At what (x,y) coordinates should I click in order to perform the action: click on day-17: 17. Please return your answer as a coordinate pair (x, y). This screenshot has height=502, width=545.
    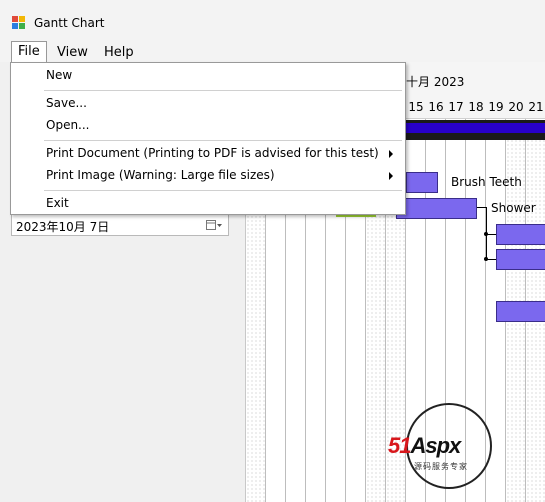
    Looking at the image, I should click on (456, 107).